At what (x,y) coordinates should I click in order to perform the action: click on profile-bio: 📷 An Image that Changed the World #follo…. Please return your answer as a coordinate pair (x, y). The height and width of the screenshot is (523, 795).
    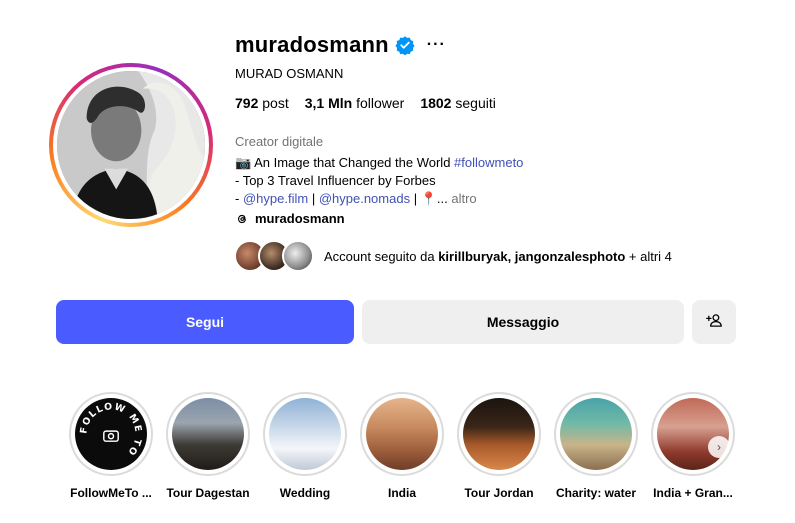
    Looking at the image, I should click on (379, 181).